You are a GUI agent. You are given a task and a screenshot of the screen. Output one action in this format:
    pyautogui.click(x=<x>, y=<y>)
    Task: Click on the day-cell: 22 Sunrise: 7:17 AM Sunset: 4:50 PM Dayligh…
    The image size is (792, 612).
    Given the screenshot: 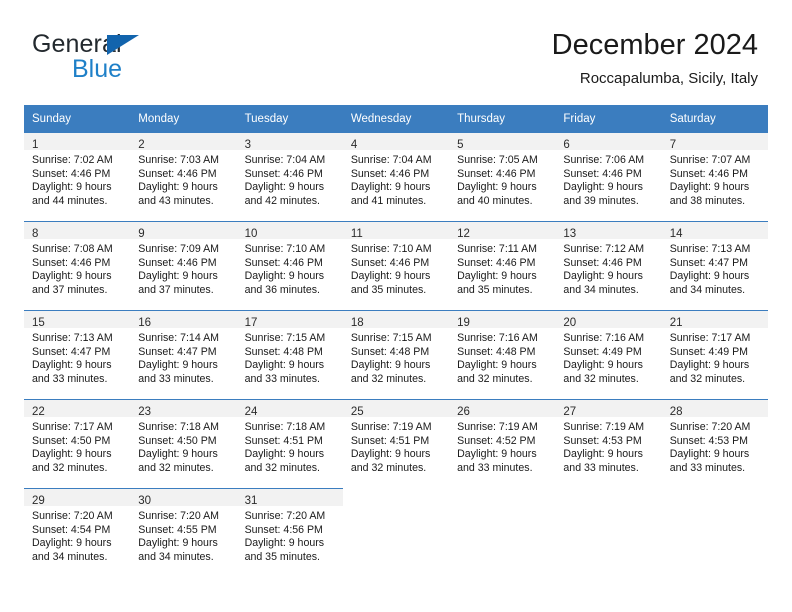 What is the action you would take?
    pyautogui.click(x=77, y=443)
    